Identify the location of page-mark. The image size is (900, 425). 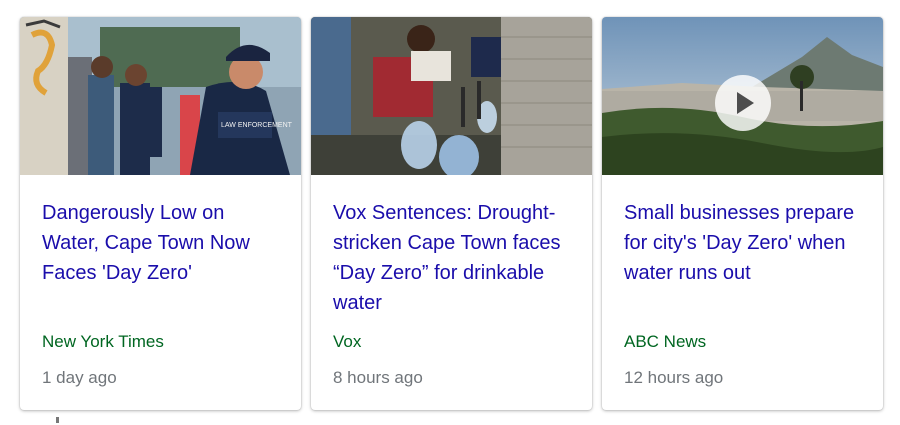
(57, 420).